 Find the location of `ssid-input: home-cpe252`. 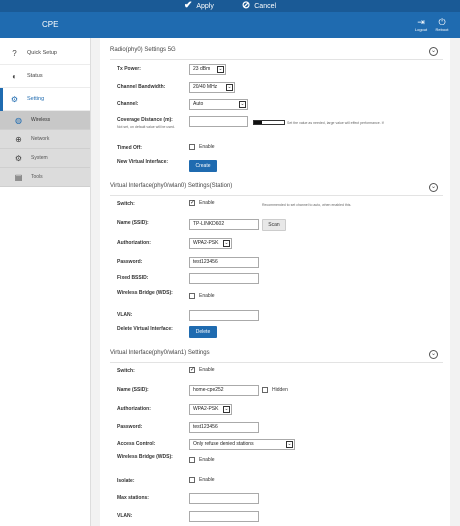

ssid-input: home-cpe252 is located at coordinates (224, 390).